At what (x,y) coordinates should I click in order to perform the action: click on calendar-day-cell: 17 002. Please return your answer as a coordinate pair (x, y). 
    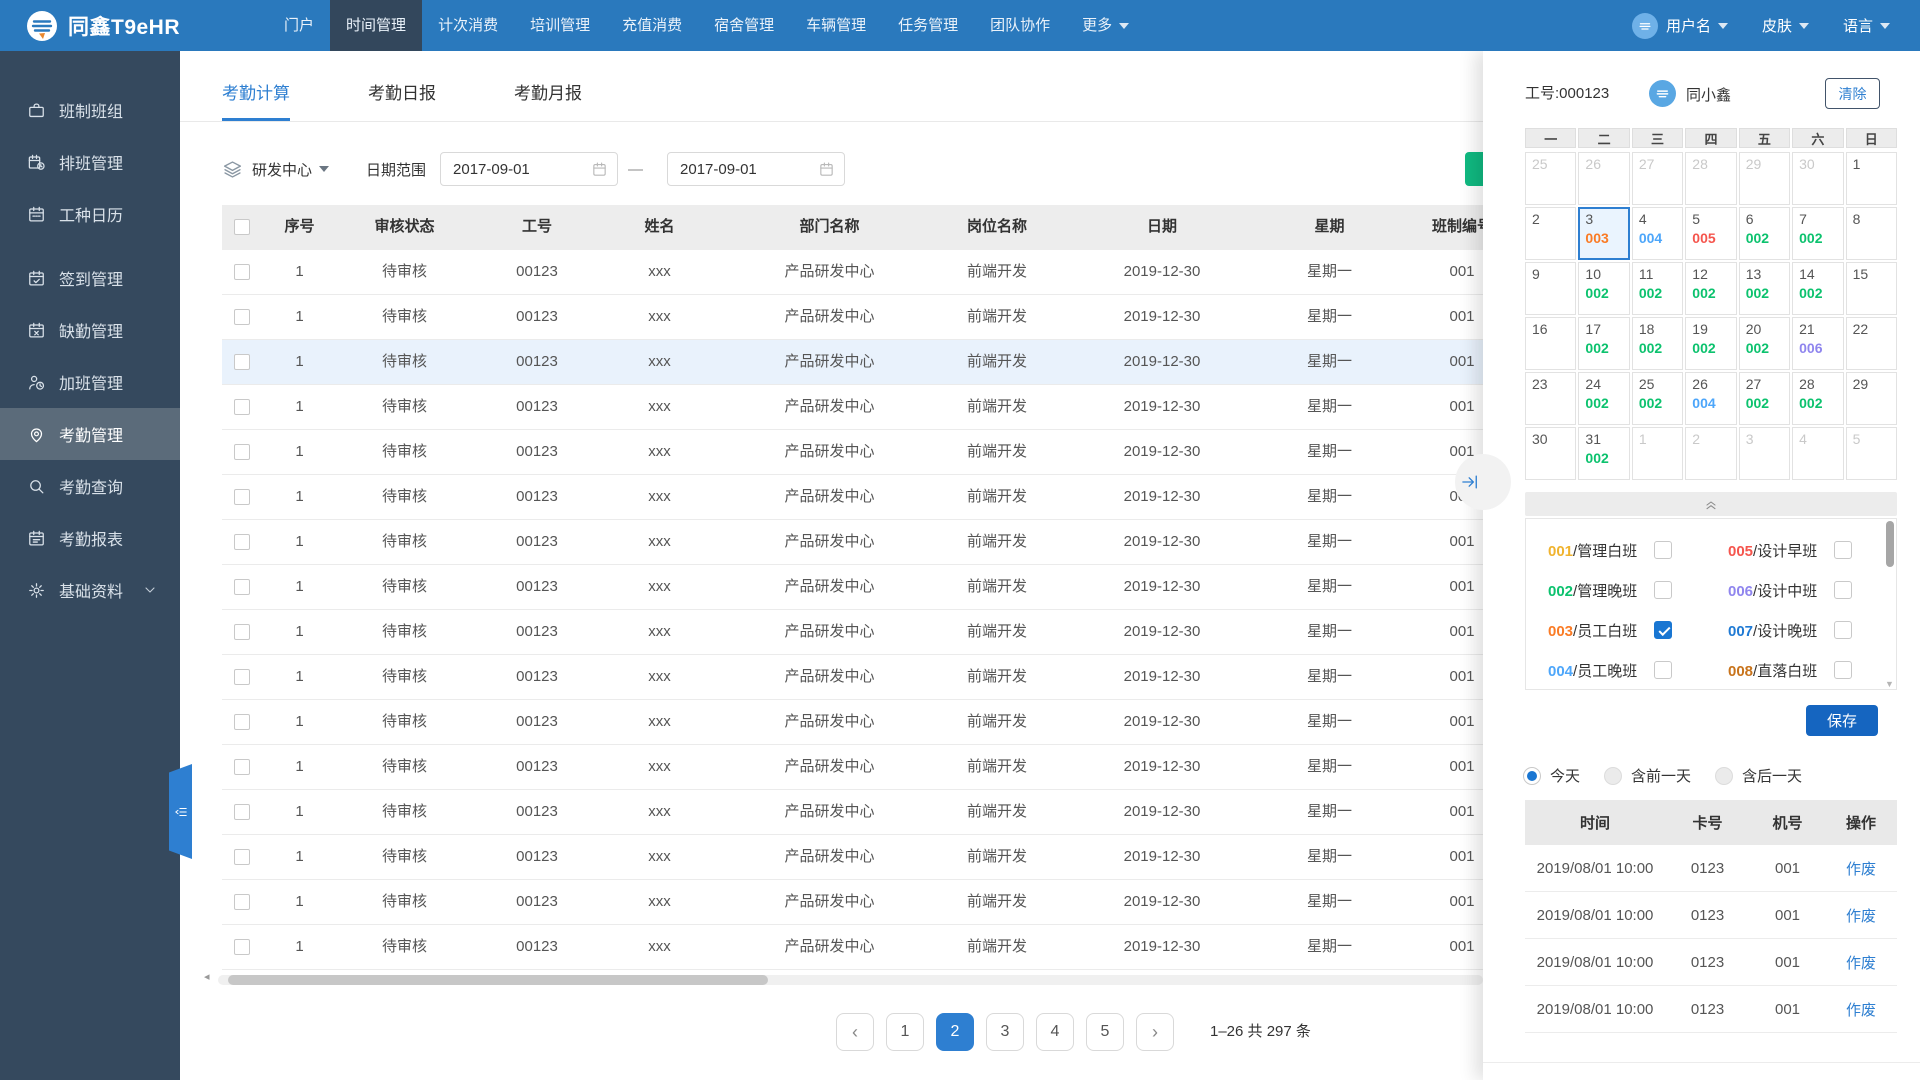
    Looking at the image, I should click on (1604, 343).